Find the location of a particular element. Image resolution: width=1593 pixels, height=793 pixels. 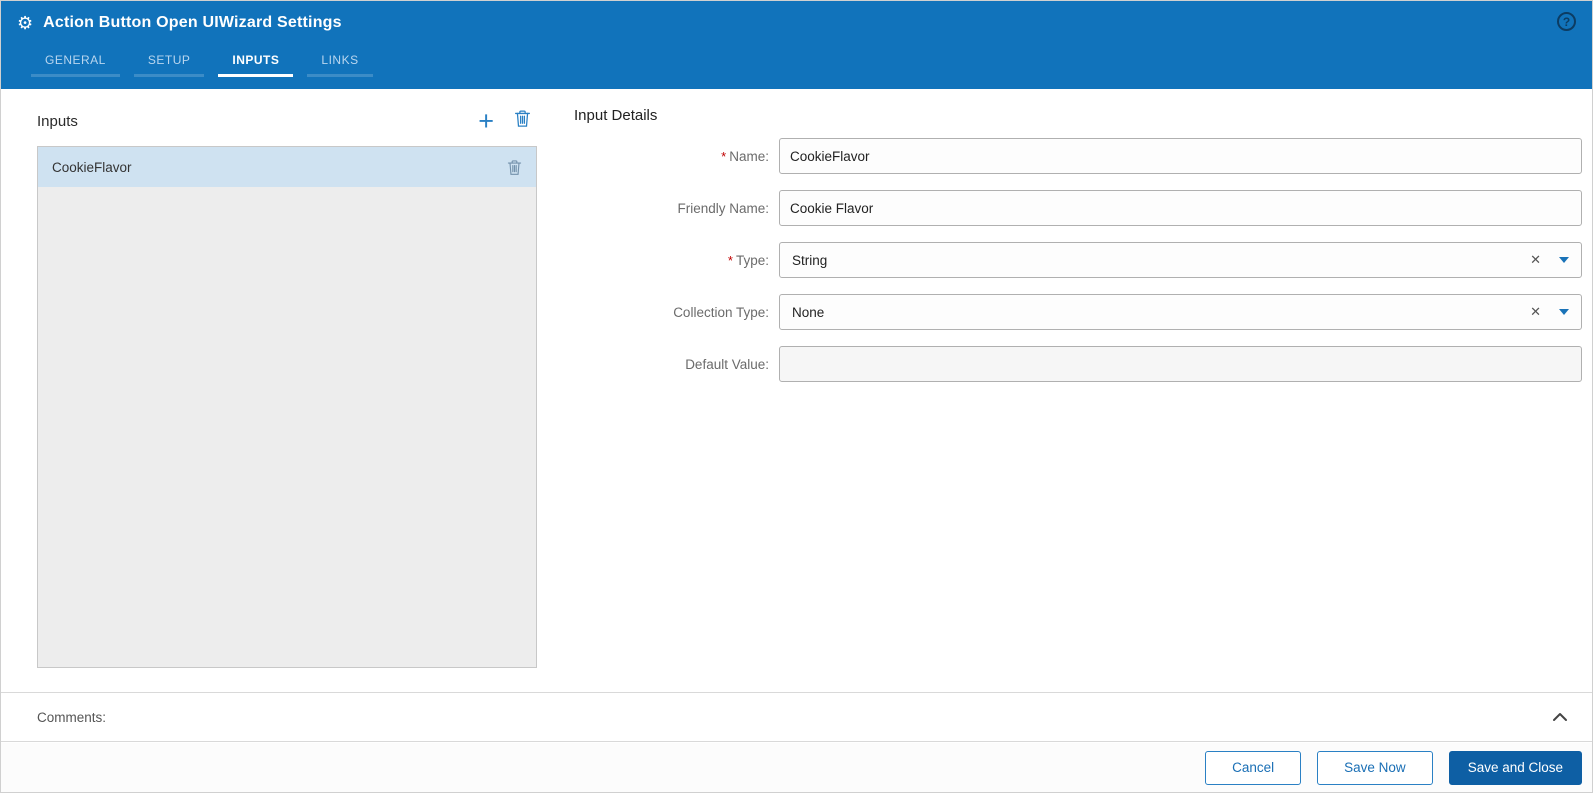

tab-inputs: INPUTS is located at coordinates (256, 63).